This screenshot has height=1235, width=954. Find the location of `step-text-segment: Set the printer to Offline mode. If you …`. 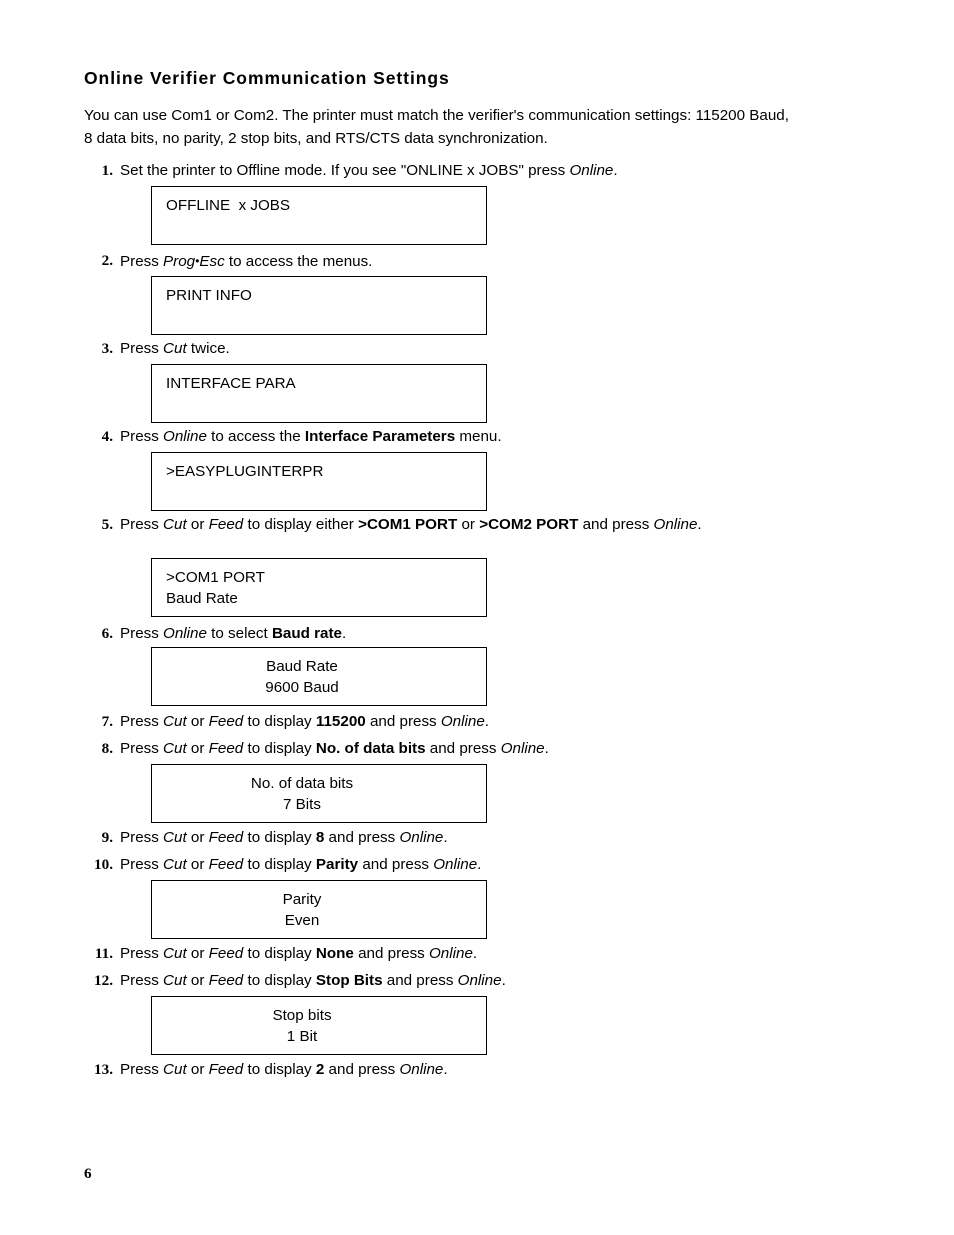

step-text-segment: Set the printer to Offline mode. If you … is located at coordinates (345, 170).